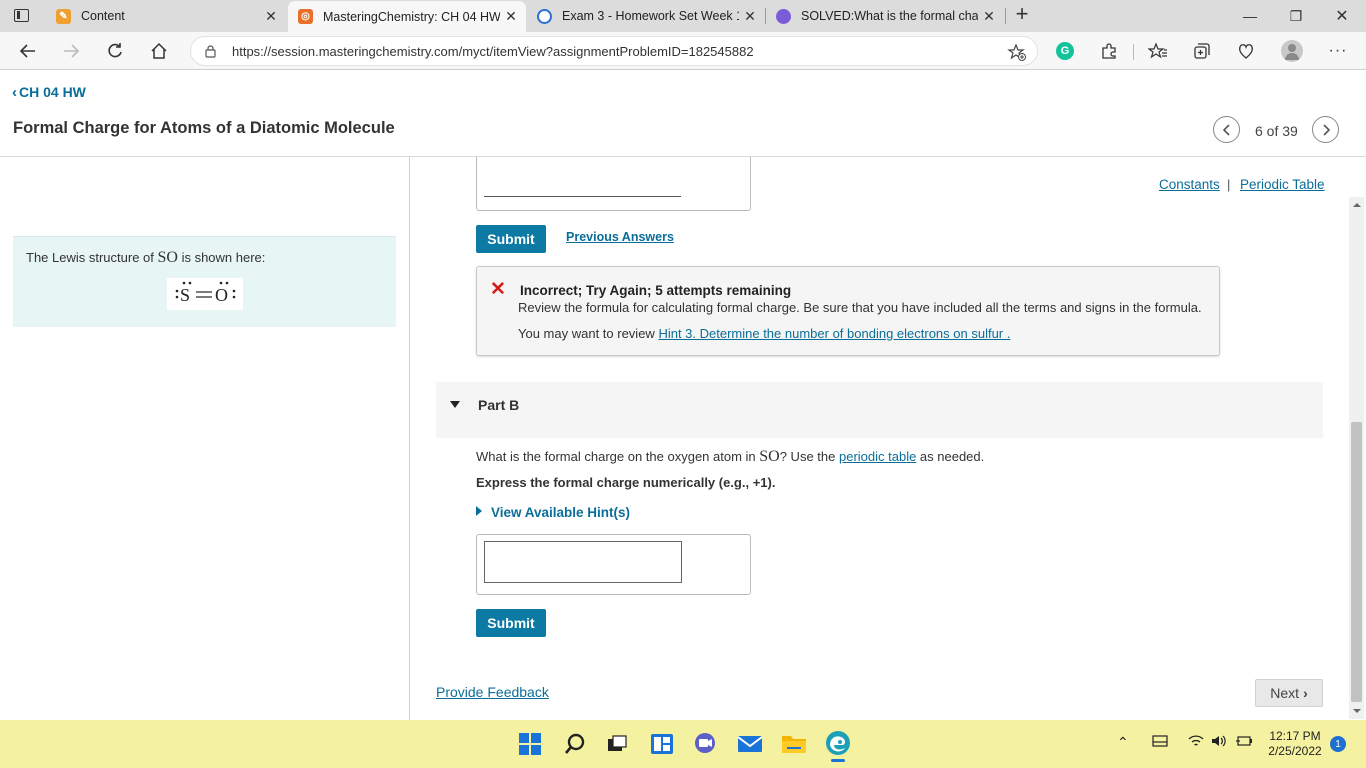  I want to click on mail-button, so click(750, 744).